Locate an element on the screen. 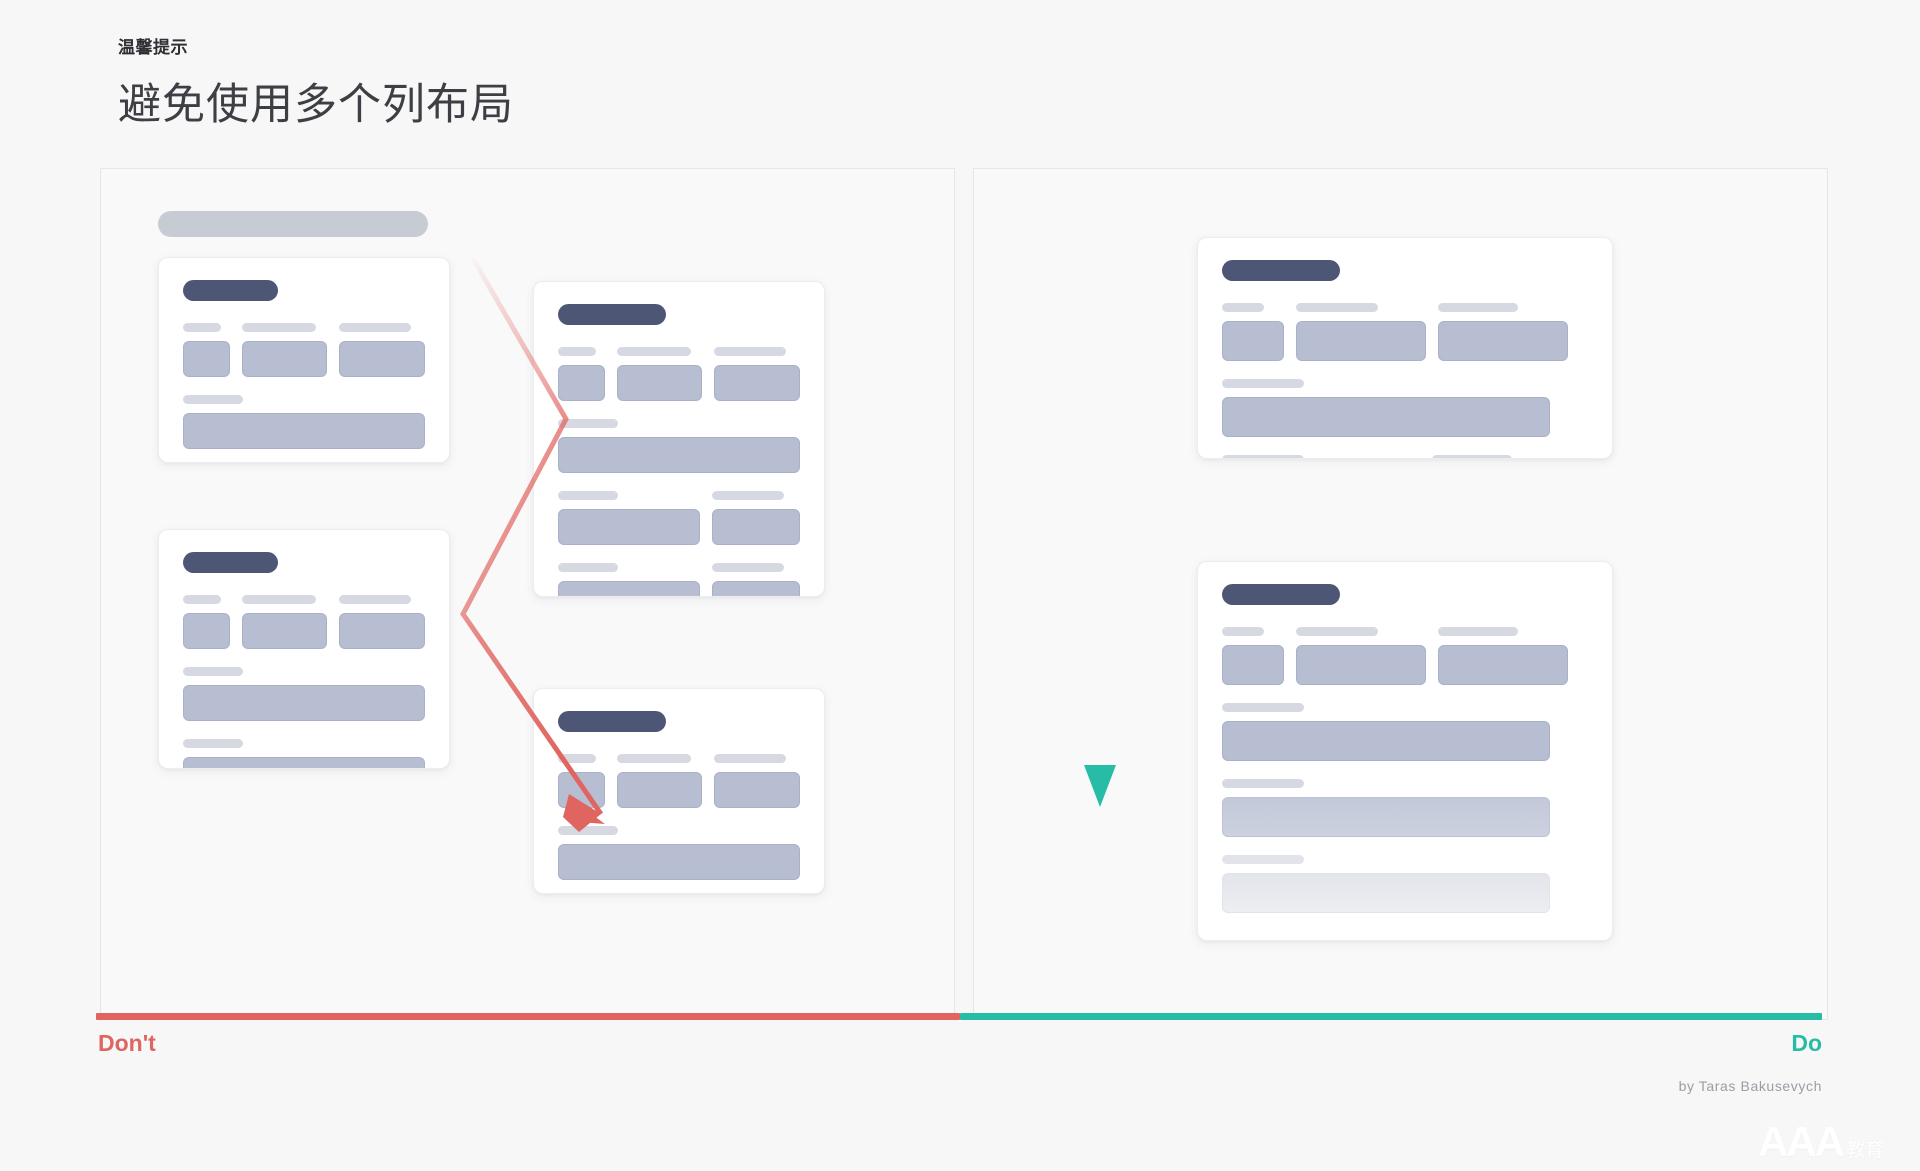 The image size is (1920, 1171). page-title: 避免使用多个列布局 is located at coordinates (316, 104).